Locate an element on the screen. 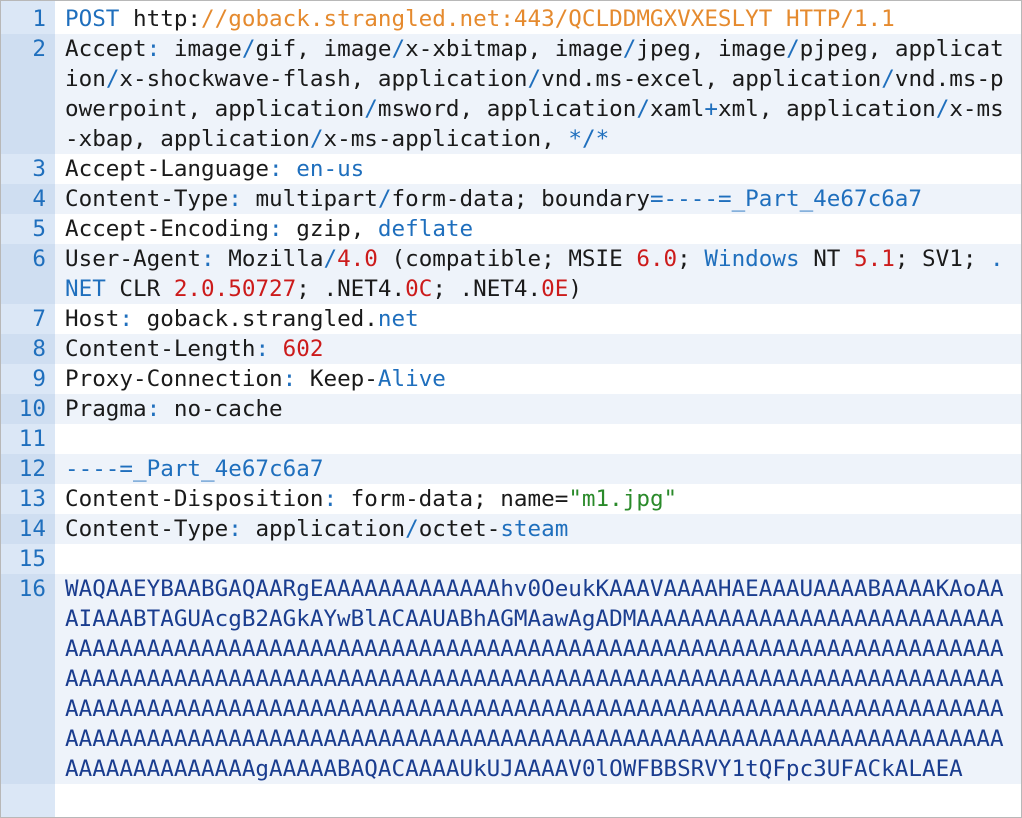  code-token: gif is located at coordinates (276, 49).